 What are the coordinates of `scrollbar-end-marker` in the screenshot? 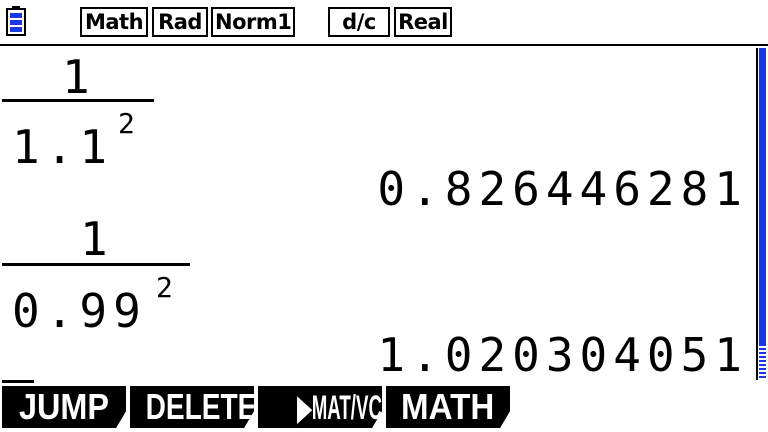 It's located at (762, 361).